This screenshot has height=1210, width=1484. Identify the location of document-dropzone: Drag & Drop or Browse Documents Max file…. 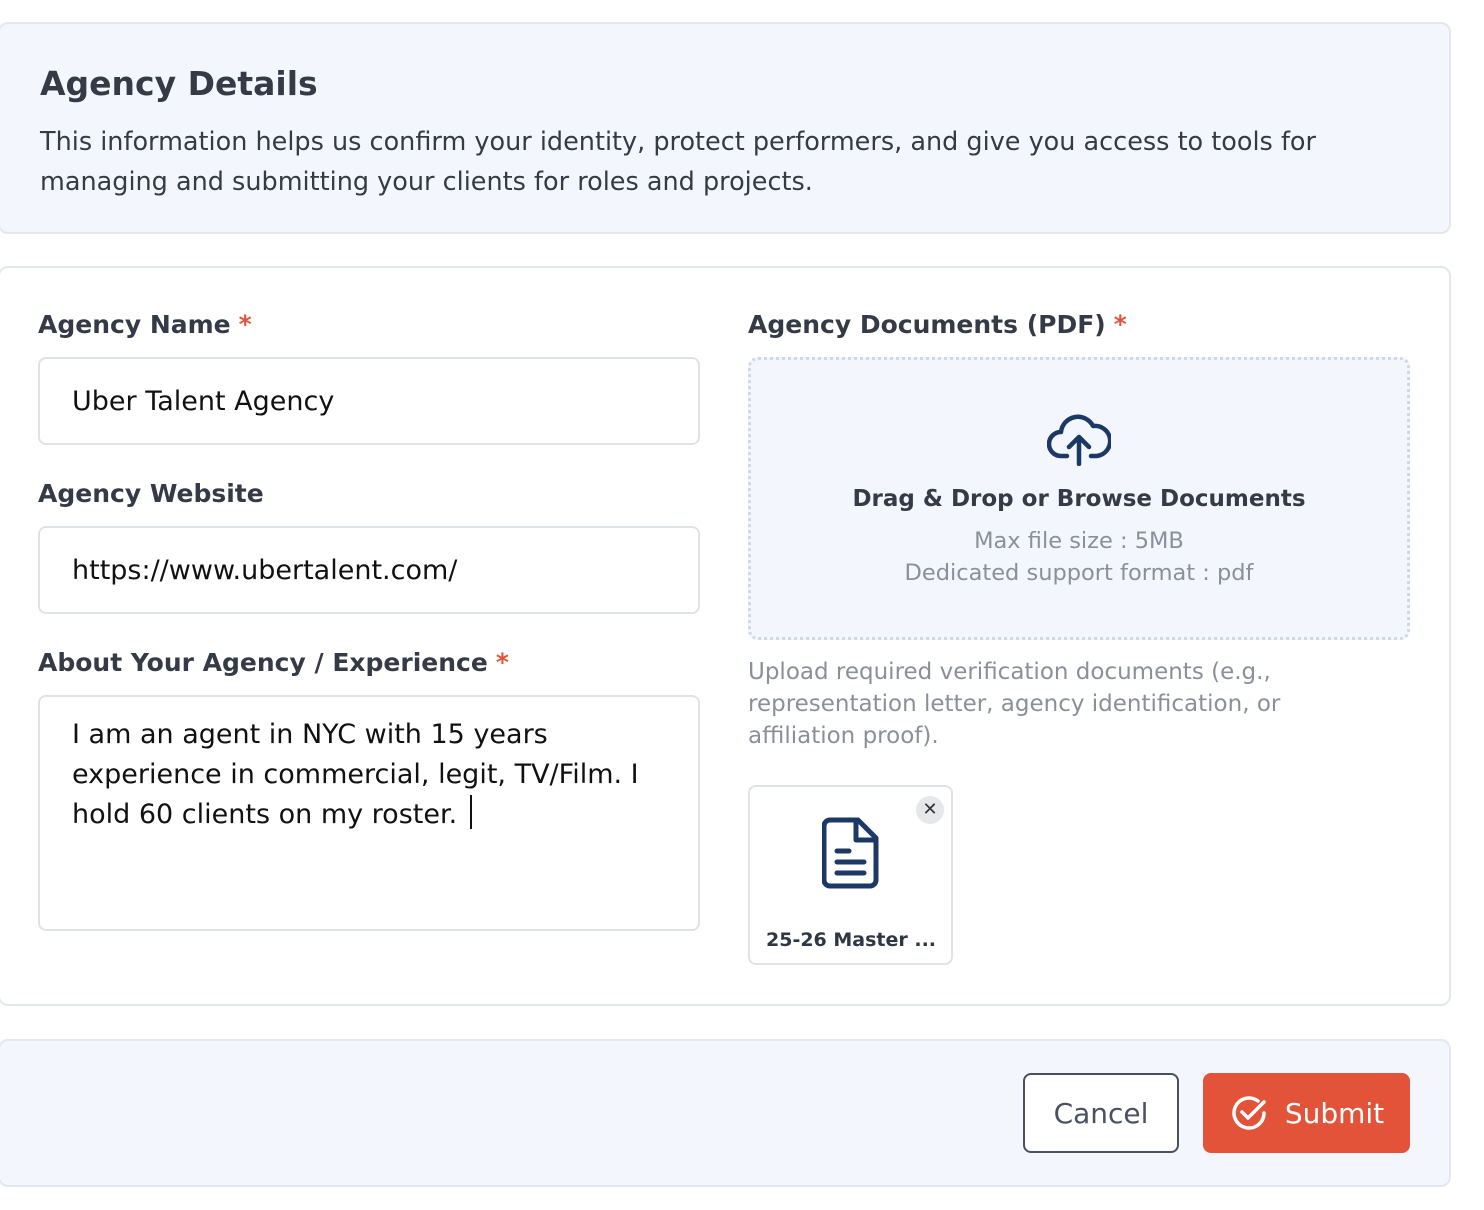
(1079, 498).